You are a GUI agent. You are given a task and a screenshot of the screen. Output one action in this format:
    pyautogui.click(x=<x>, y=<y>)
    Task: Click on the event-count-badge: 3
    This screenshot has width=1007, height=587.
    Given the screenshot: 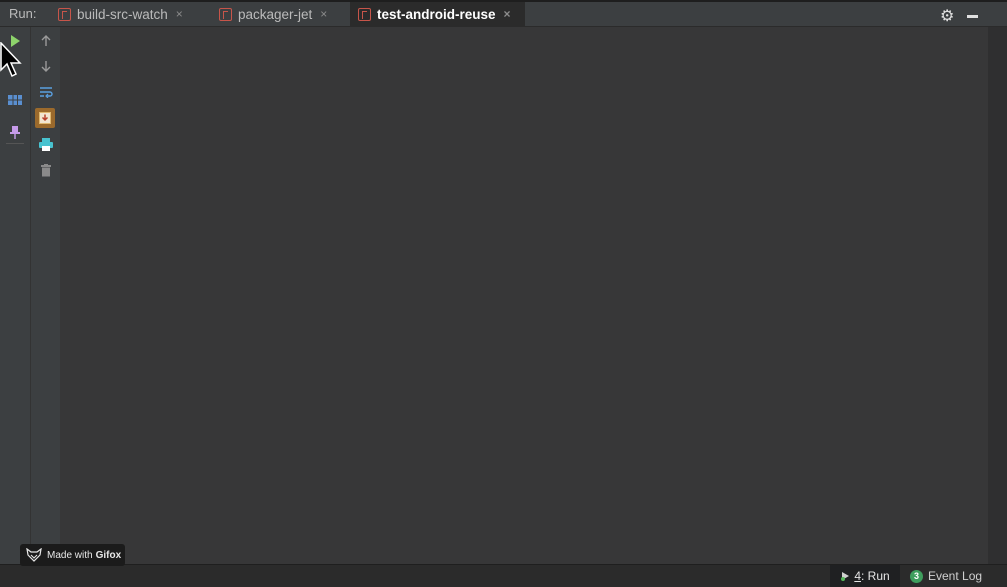 What is the action you would take?
    pyautogui.click(x=916, y=576)
    